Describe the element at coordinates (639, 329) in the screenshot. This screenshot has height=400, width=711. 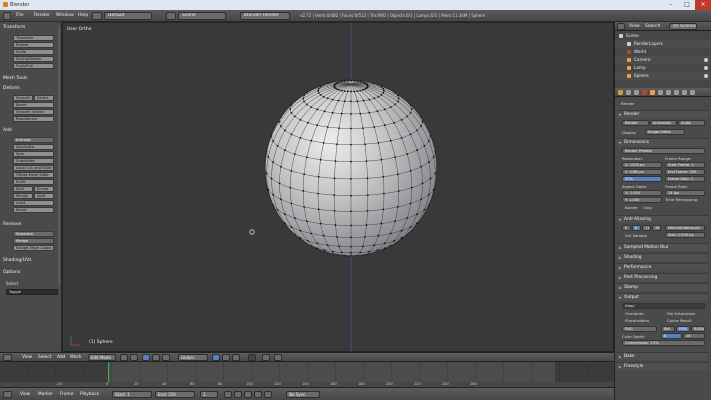
I see `file-format-select: PNG` at that location.